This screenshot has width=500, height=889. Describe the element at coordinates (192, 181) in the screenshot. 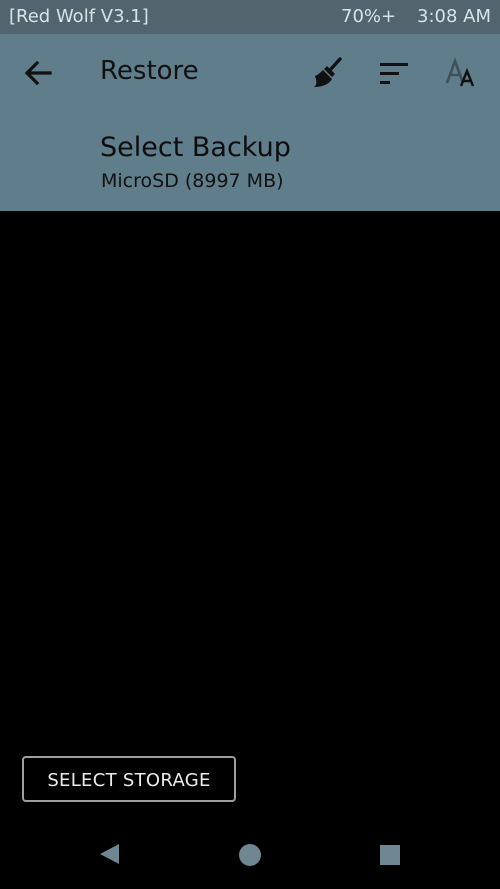

I see `storage-info: MicroSD (8997 MB)` at that location.